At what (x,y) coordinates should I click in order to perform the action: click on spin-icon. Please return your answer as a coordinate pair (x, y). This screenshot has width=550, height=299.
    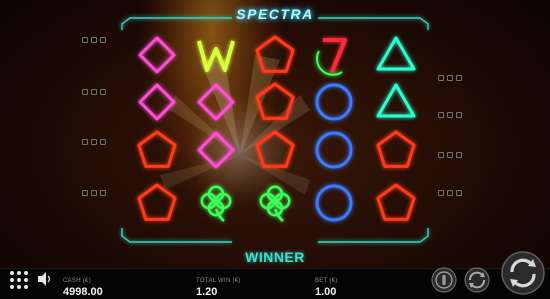
    Looking at the image, I should click on (523, 273).